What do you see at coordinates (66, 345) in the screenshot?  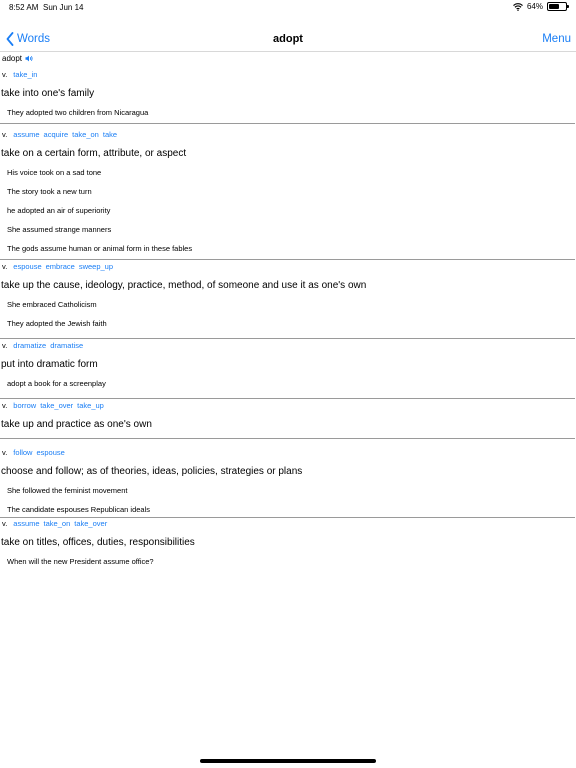 I see `synonym-link: dramatise` at bounding box center [66, 345].